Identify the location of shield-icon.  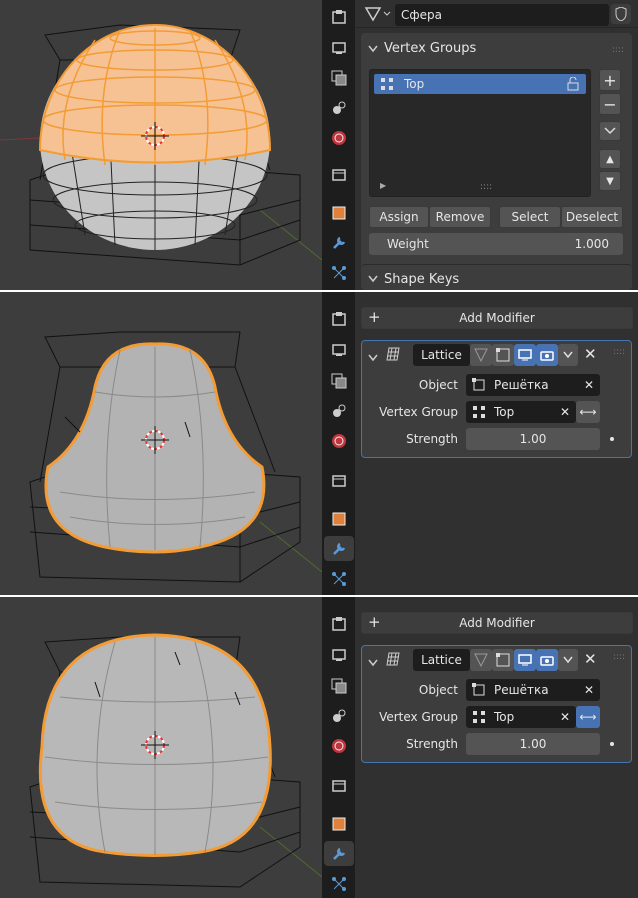
(621, 14).